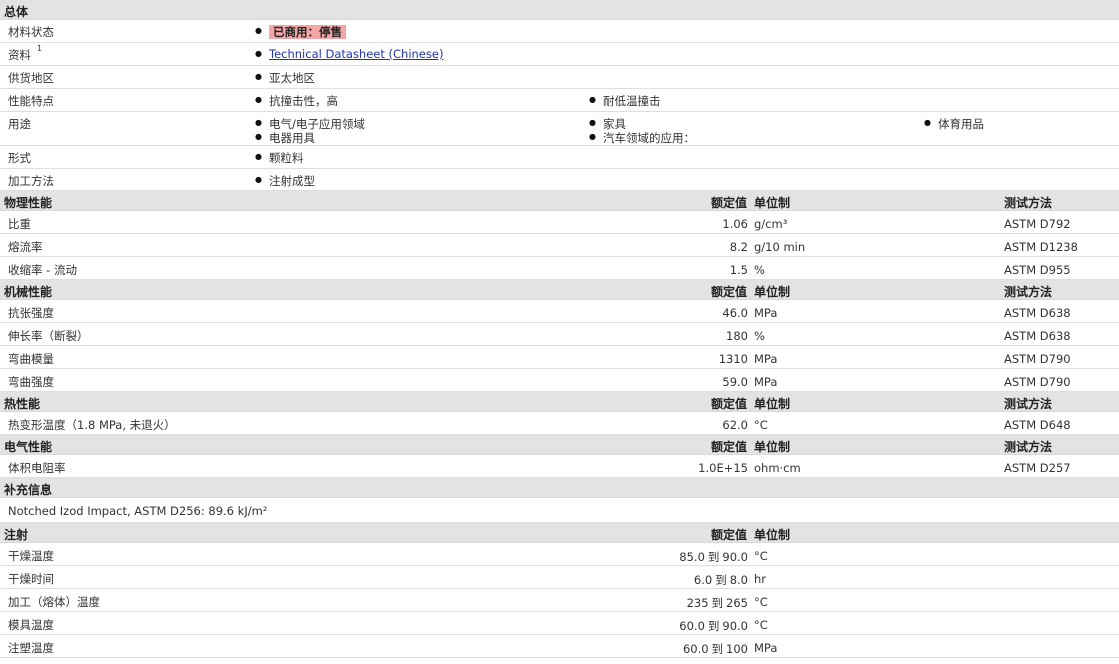 The width and height of the screenshot is (1119, 664). Describe the element at coordinates (559, 201) in the screenshot. I see `section-physical-header: 物理性能 额定值 单位制 测试方法` at that location.